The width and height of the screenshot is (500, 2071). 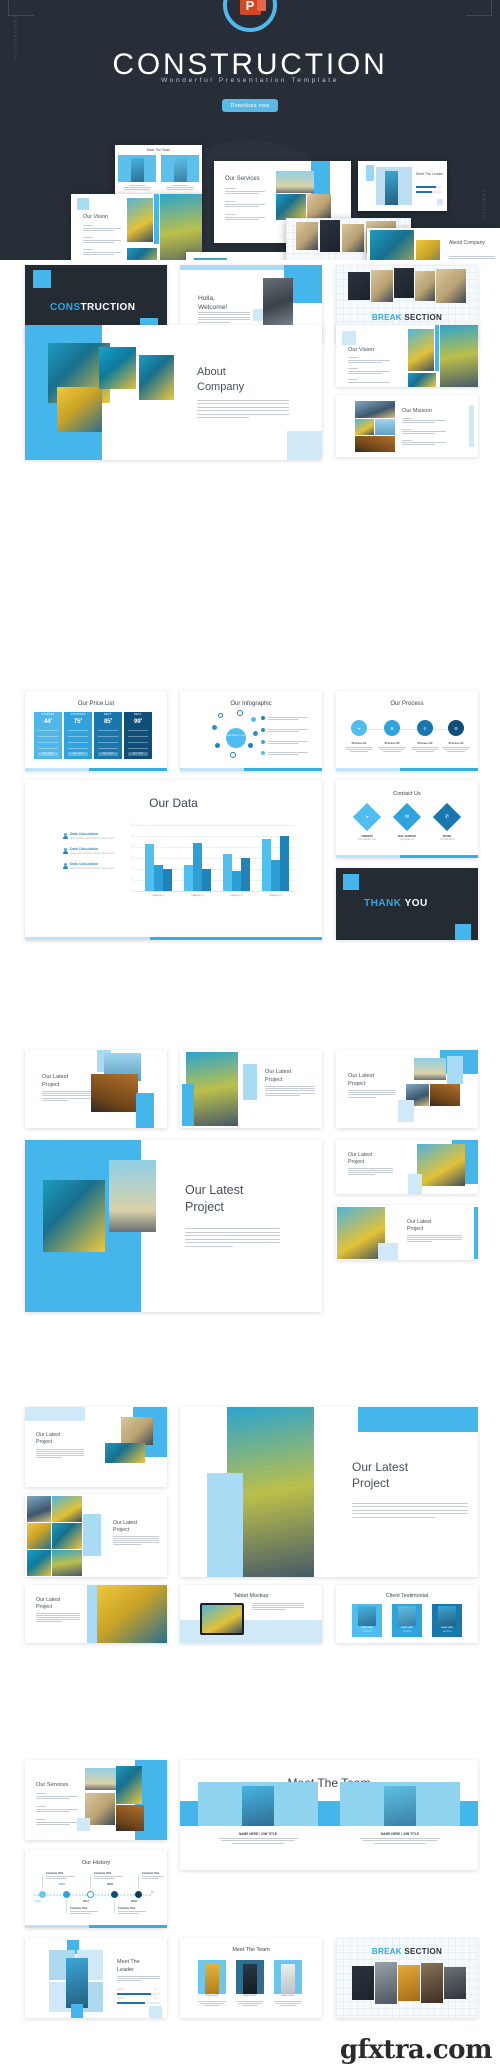 What do you see at coordinates (406, 1111) in the screenshot?
I see `accent-square` at bounding box center [406, 1111].